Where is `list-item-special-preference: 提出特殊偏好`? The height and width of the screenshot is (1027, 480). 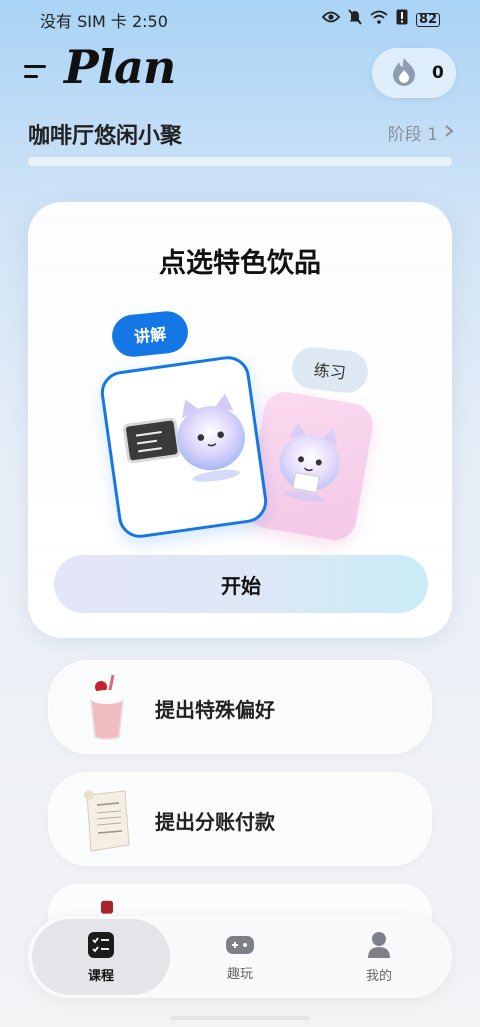 list-item-special-preference: 提出特殊偏好 is located at coordinates (240, 707).